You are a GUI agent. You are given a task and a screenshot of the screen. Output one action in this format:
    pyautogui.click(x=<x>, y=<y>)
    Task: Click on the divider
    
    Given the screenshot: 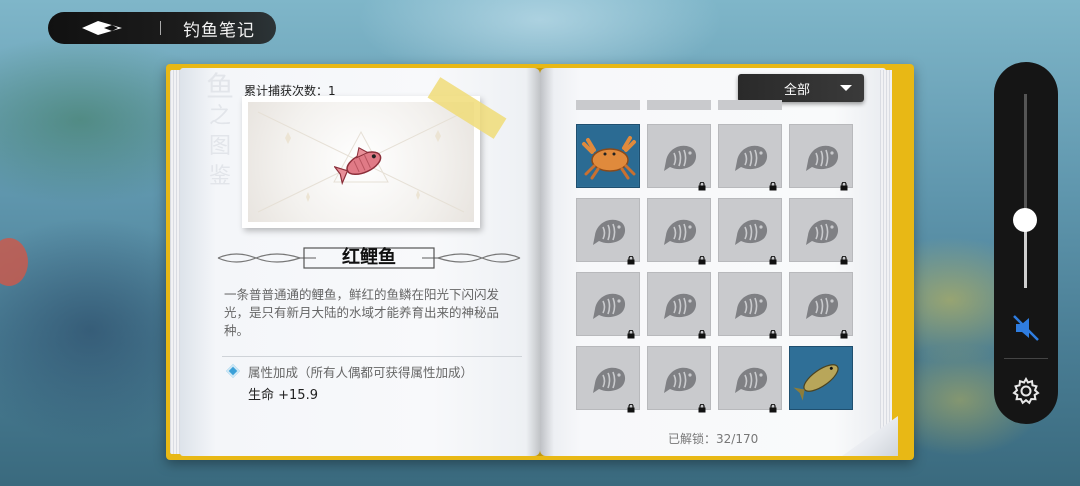 What is the action you would take?
    pyautogui.click(x=372, y=356)
    